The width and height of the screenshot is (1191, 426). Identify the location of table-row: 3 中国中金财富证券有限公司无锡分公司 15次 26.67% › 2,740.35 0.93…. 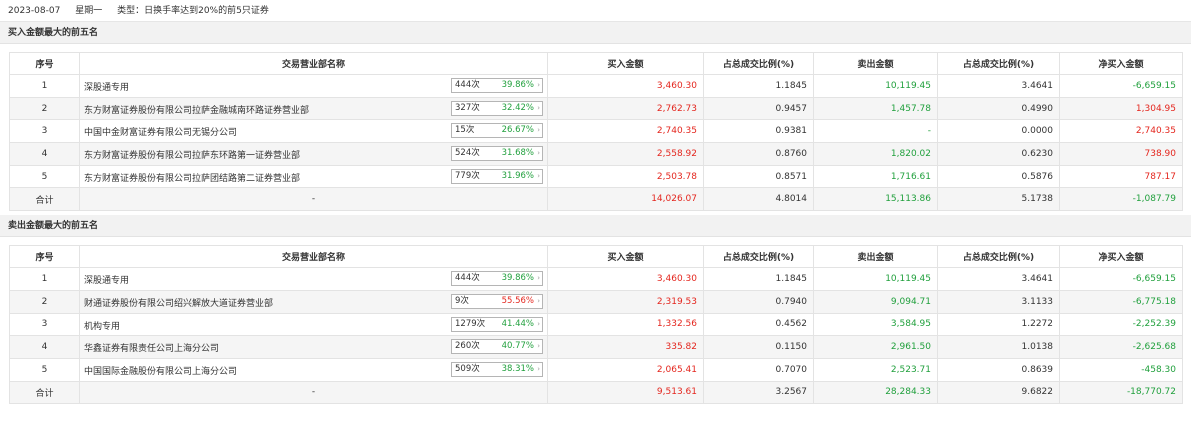
(596, 131).